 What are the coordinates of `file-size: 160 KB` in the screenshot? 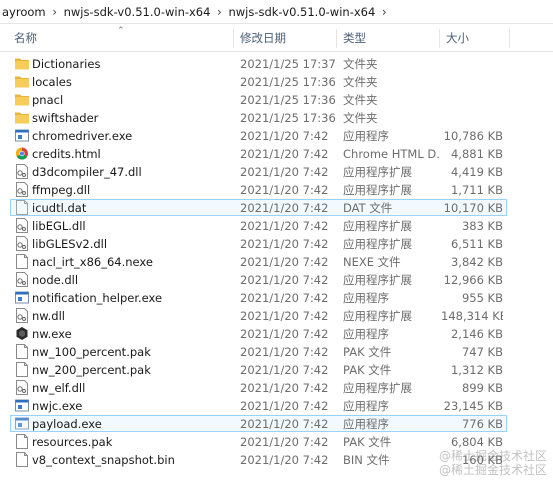 It's located at (482, 460).